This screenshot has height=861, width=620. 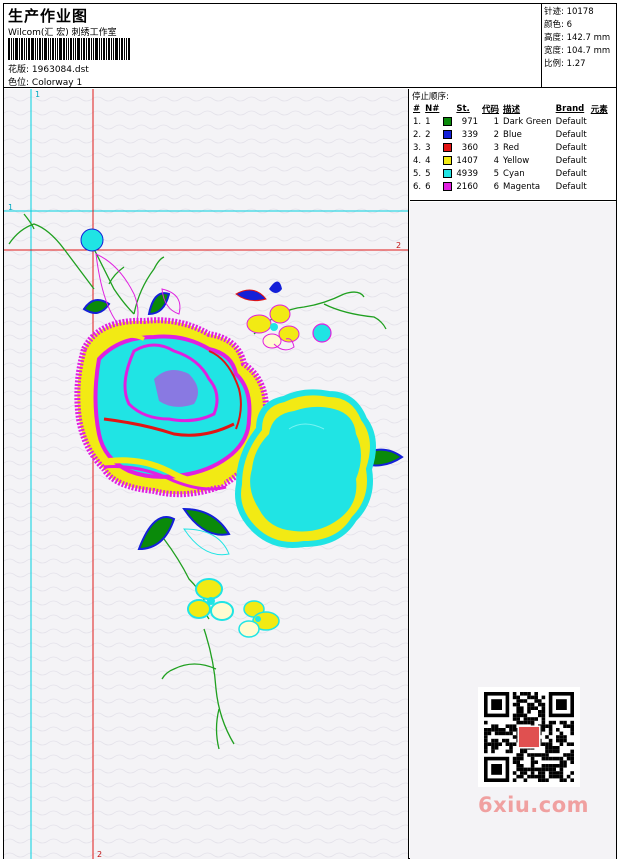 I want to click on col-header-stitches: St., so click(x=463, y=108).